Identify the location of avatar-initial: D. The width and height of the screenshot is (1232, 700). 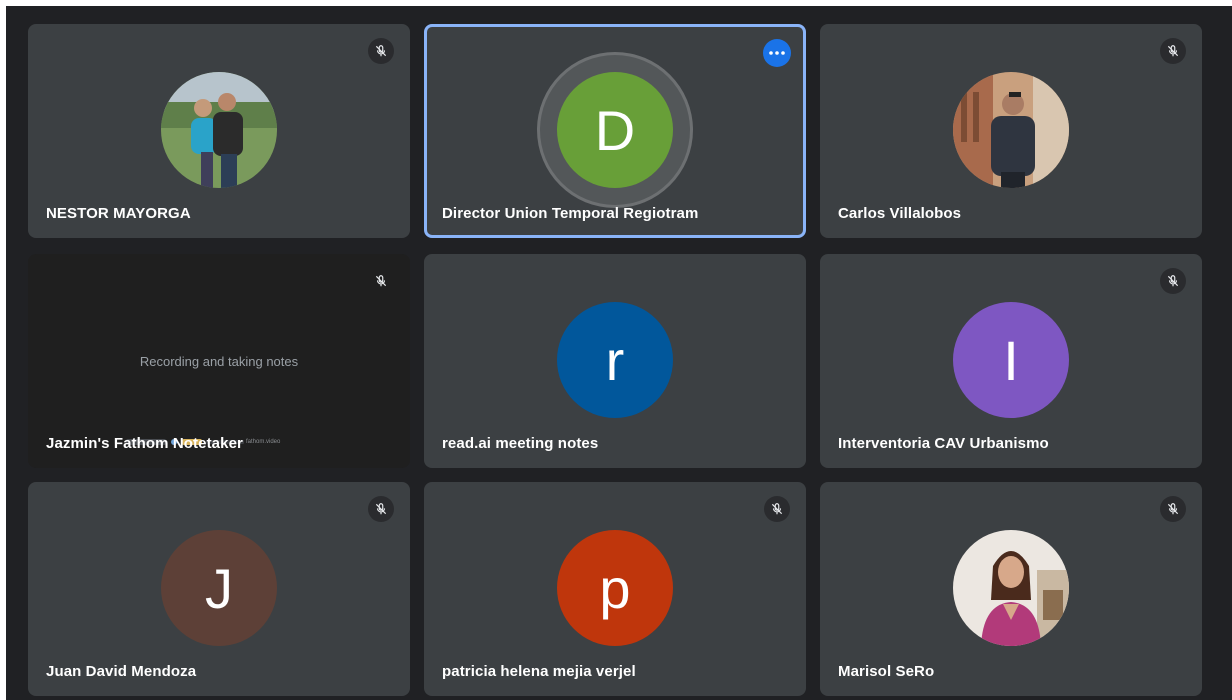
(615, 130).